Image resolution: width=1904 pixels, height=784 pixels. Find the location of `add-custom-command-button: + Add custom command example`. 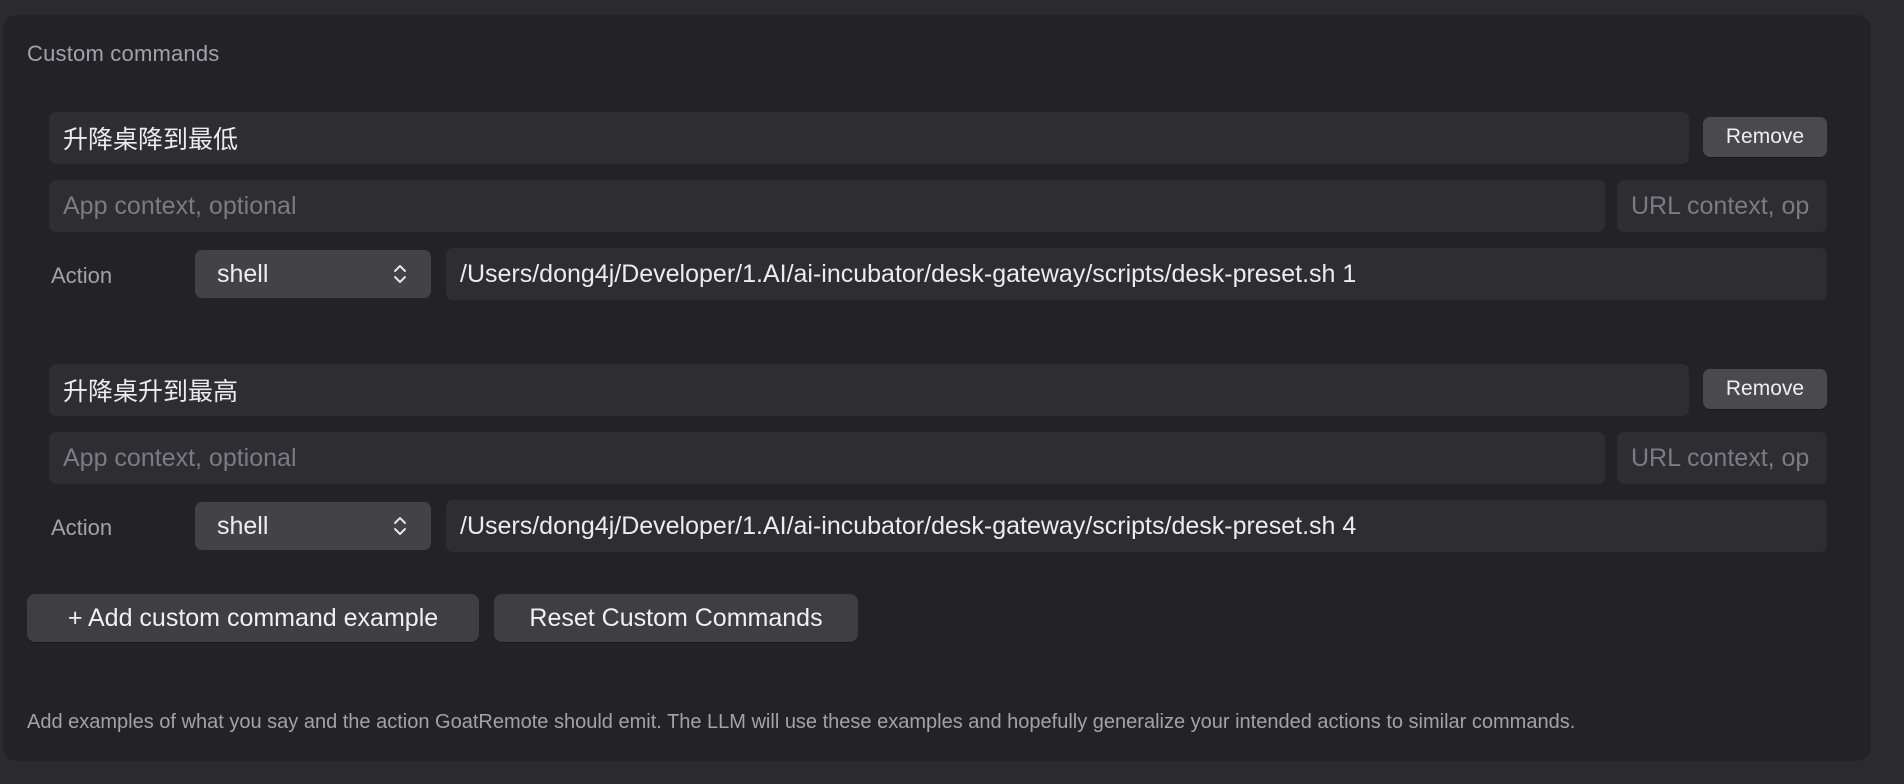

add-custom-command-button: + Add custom command example is located at coordinates (253, 618).